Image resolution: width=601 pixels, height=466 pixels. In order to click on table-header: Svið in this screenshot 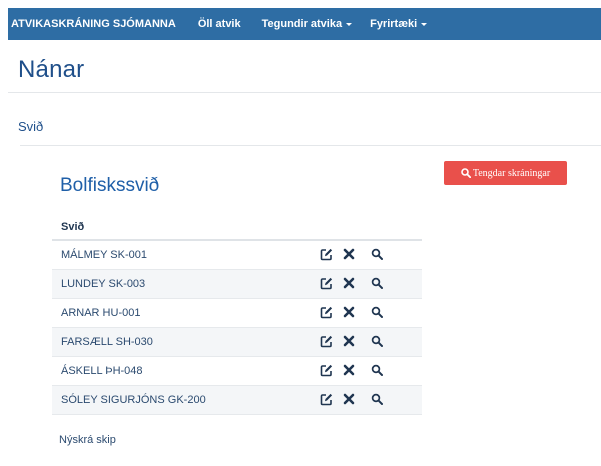, I will do `click(237, 227)`.